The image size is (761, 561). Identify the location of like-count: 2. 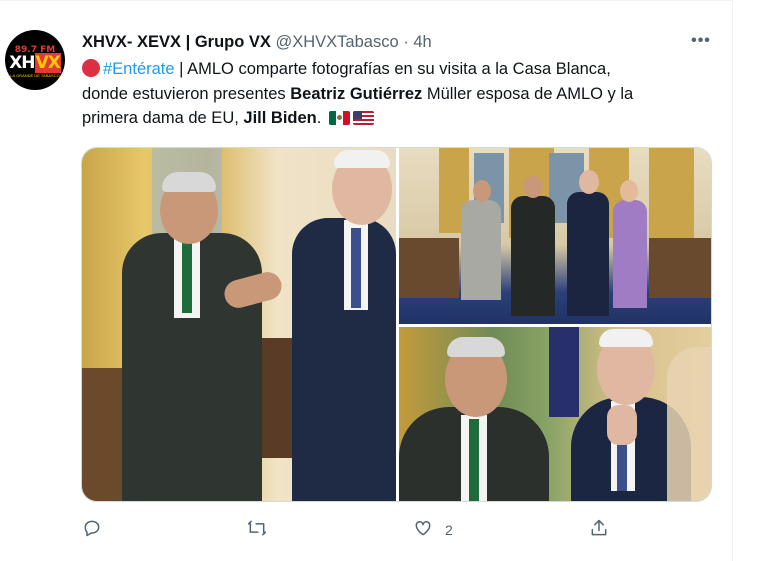
(449, 530).